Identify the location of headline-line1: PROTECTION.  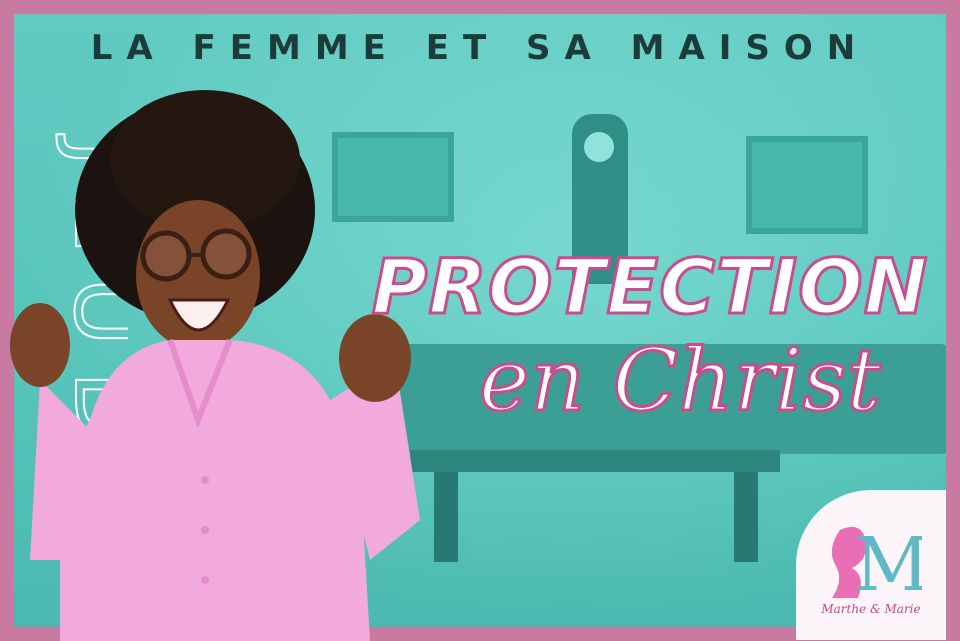
(650, 286).